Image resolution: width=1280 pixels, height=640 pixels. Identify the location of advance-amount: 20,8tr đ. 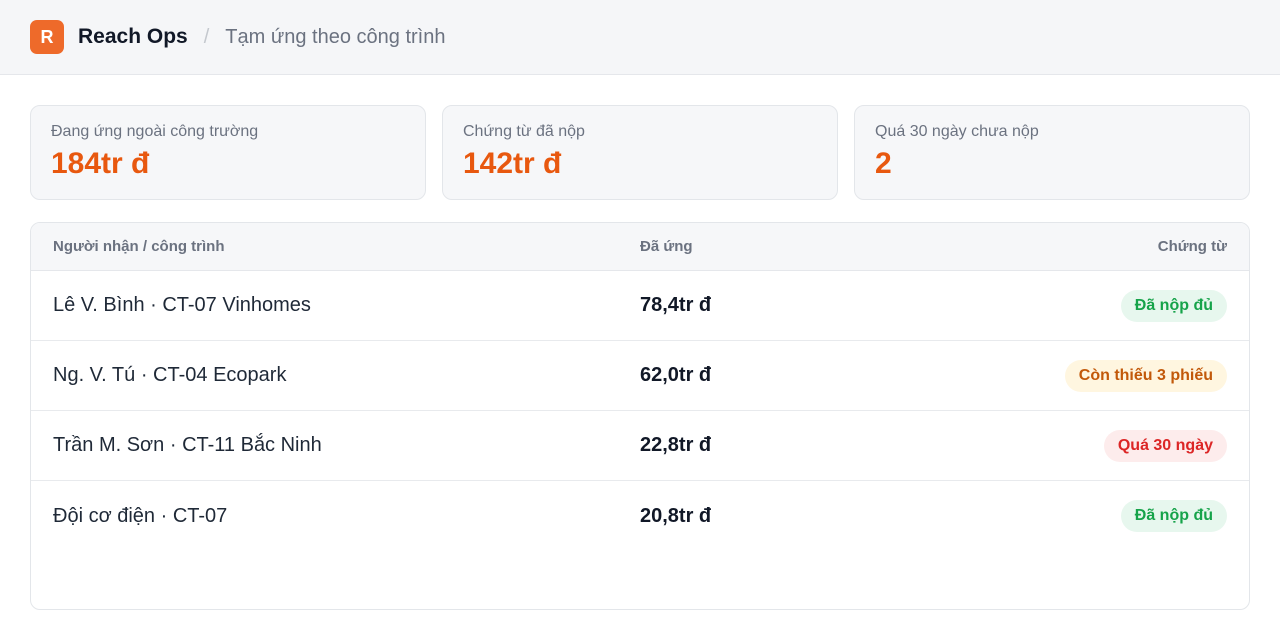
(676, 515).